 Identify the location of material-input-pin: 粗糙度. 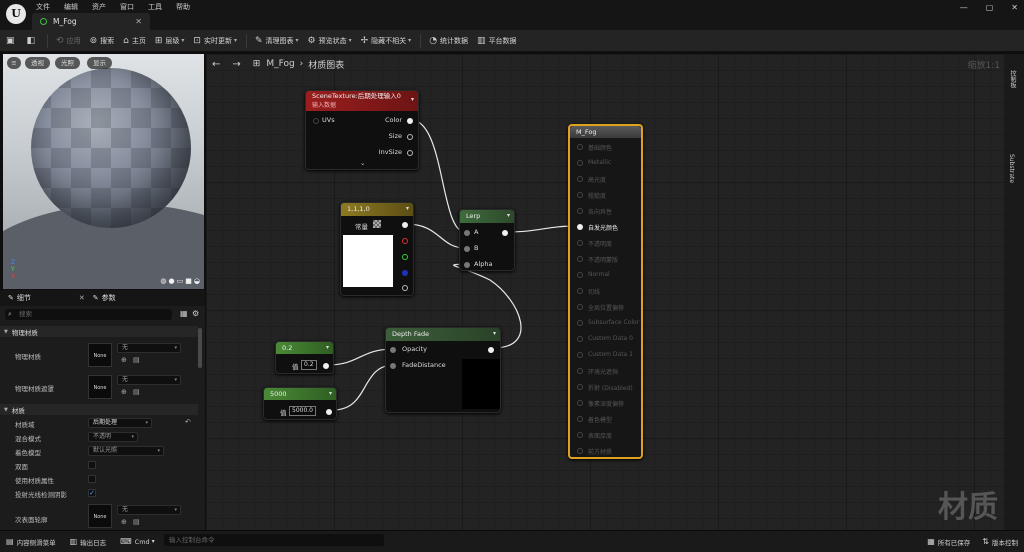
(591, 195).